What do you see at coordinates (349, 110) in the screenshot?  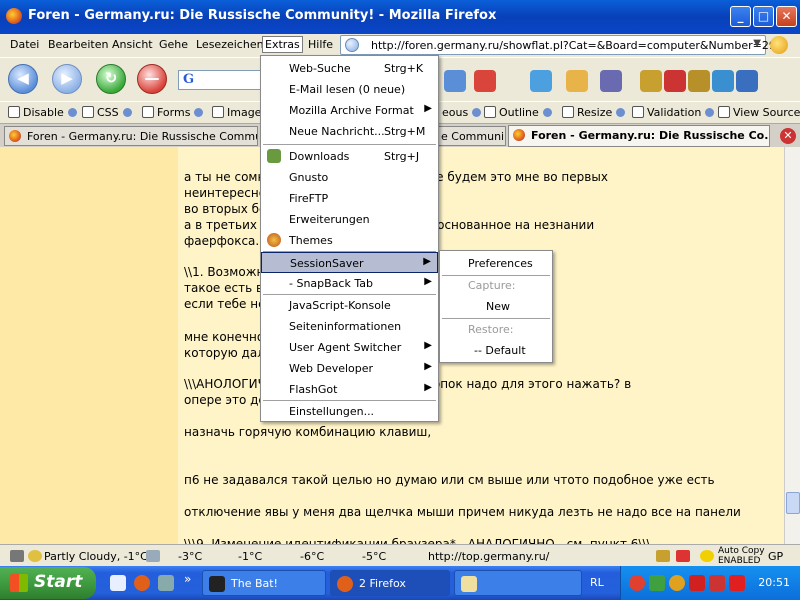 I see `menu-item-mozilla-archive: Mozilla Archive Format ▶` at bounding box center [349, 110].